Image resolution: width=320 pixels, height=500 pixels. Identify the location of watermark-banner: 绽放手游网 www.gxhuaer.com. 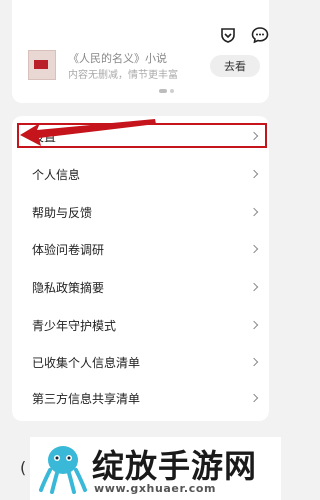
(155, 468).